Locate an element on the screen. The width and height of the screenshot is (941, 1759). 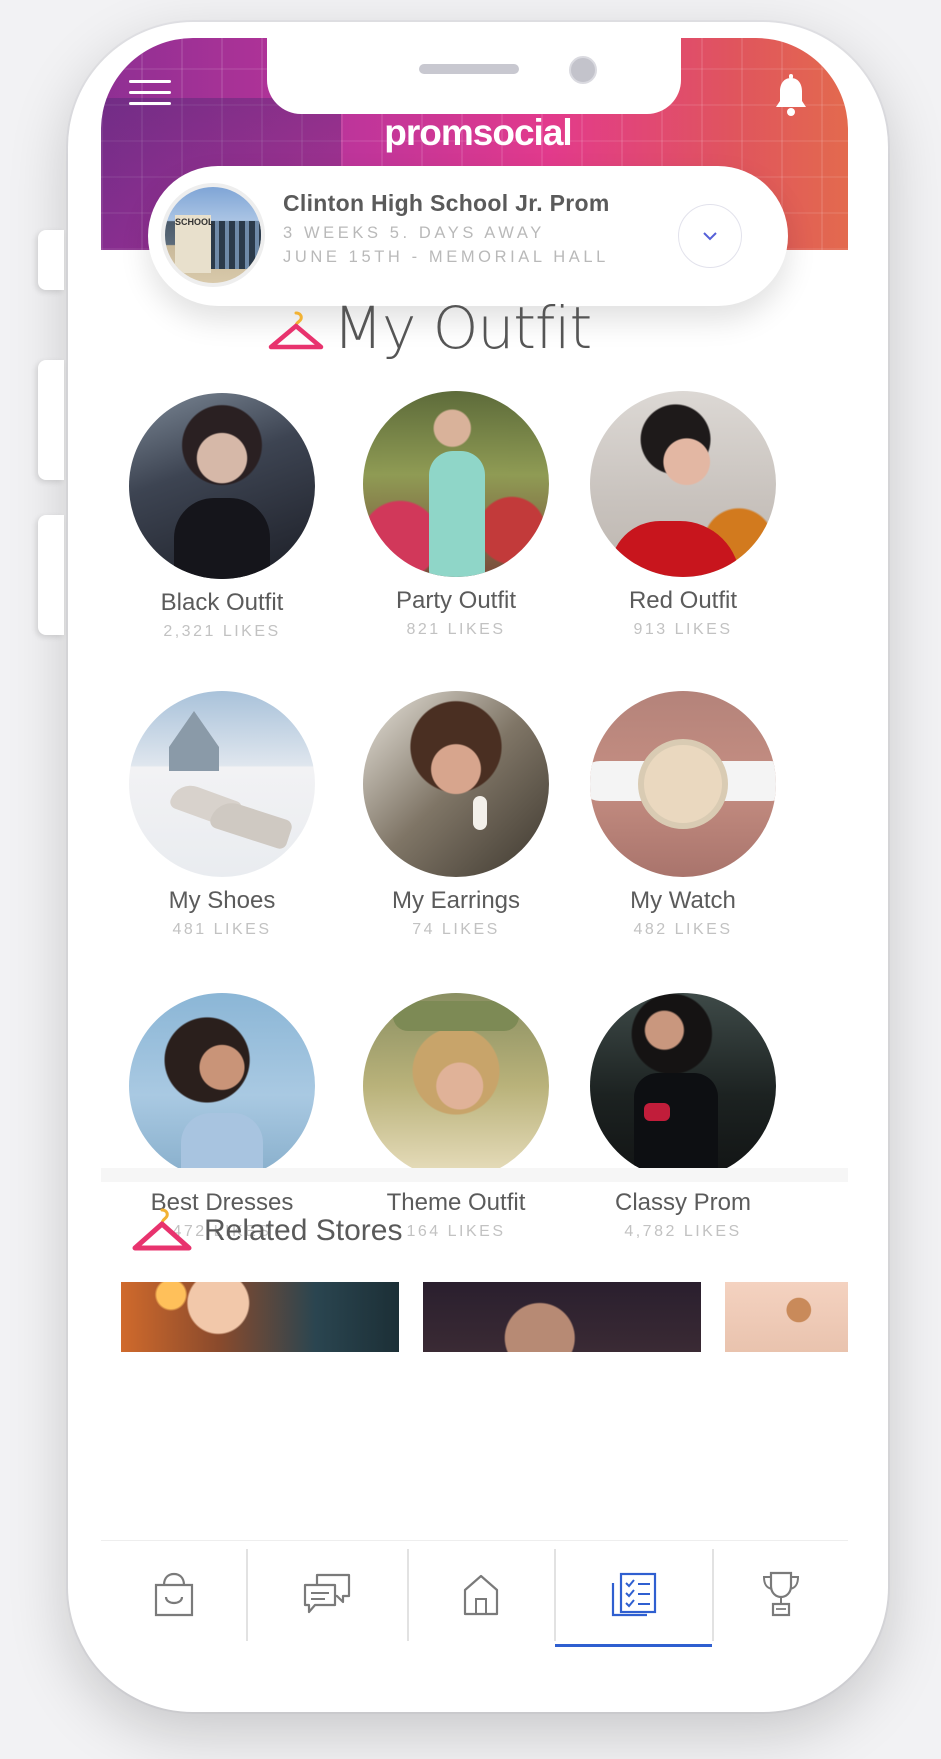
bottom-tab-bar is located at coordinates (474, 1600).